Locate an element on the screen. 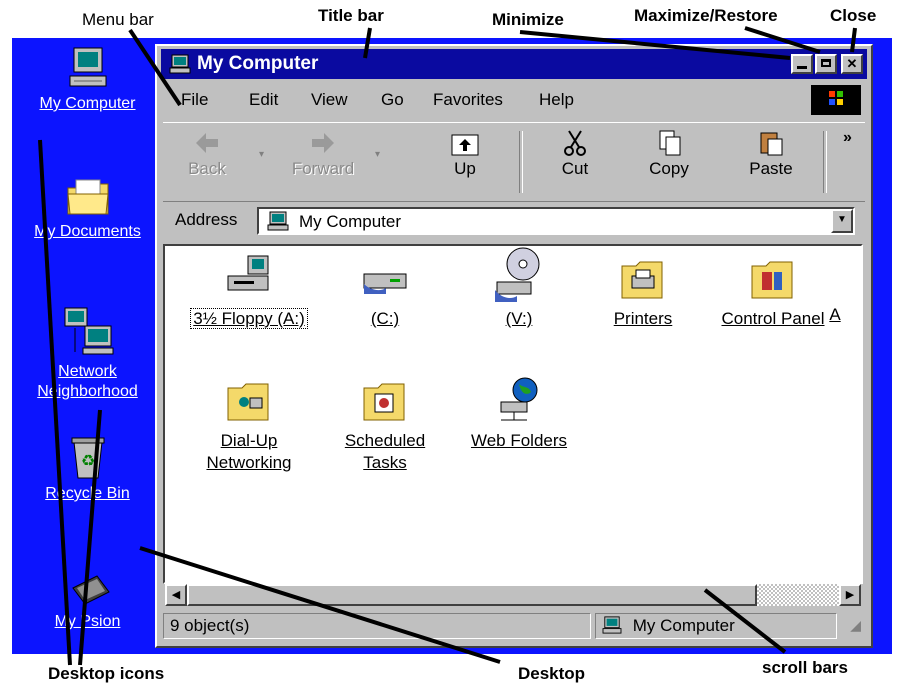  annotation-minimize: Minimize is located at coordinates (528, 19).